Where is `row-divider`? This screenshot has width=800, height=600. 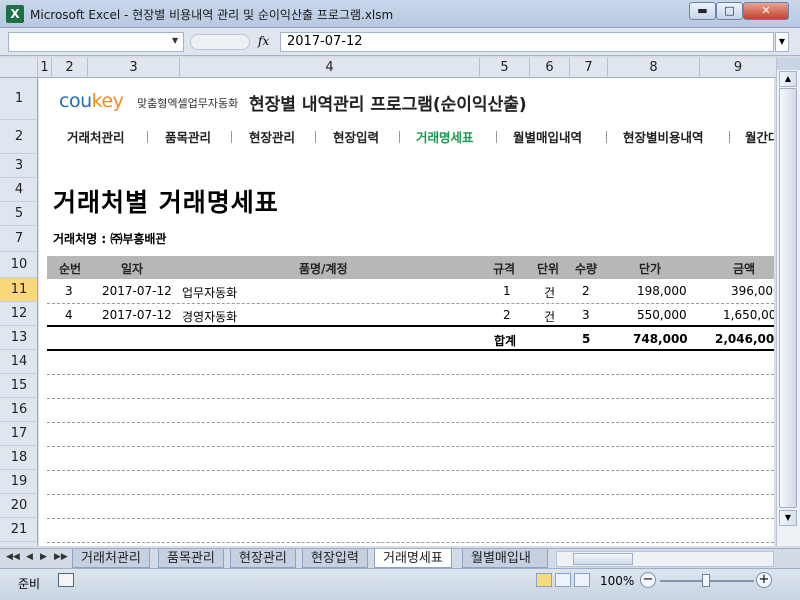
row-divider is located at coordinates (410, 374).